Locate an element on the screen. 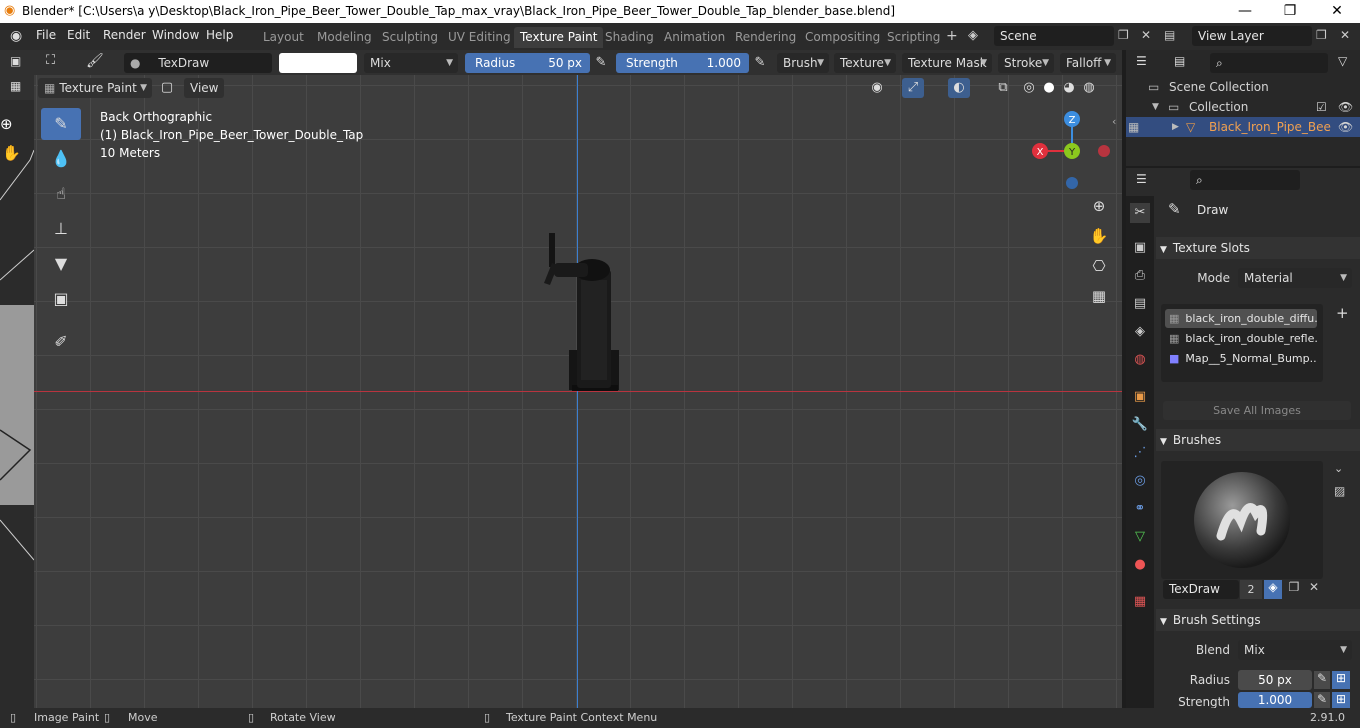 The image size is (1360, 728). new-scene-icon: ❐ is located at coordinates (1123, 35).